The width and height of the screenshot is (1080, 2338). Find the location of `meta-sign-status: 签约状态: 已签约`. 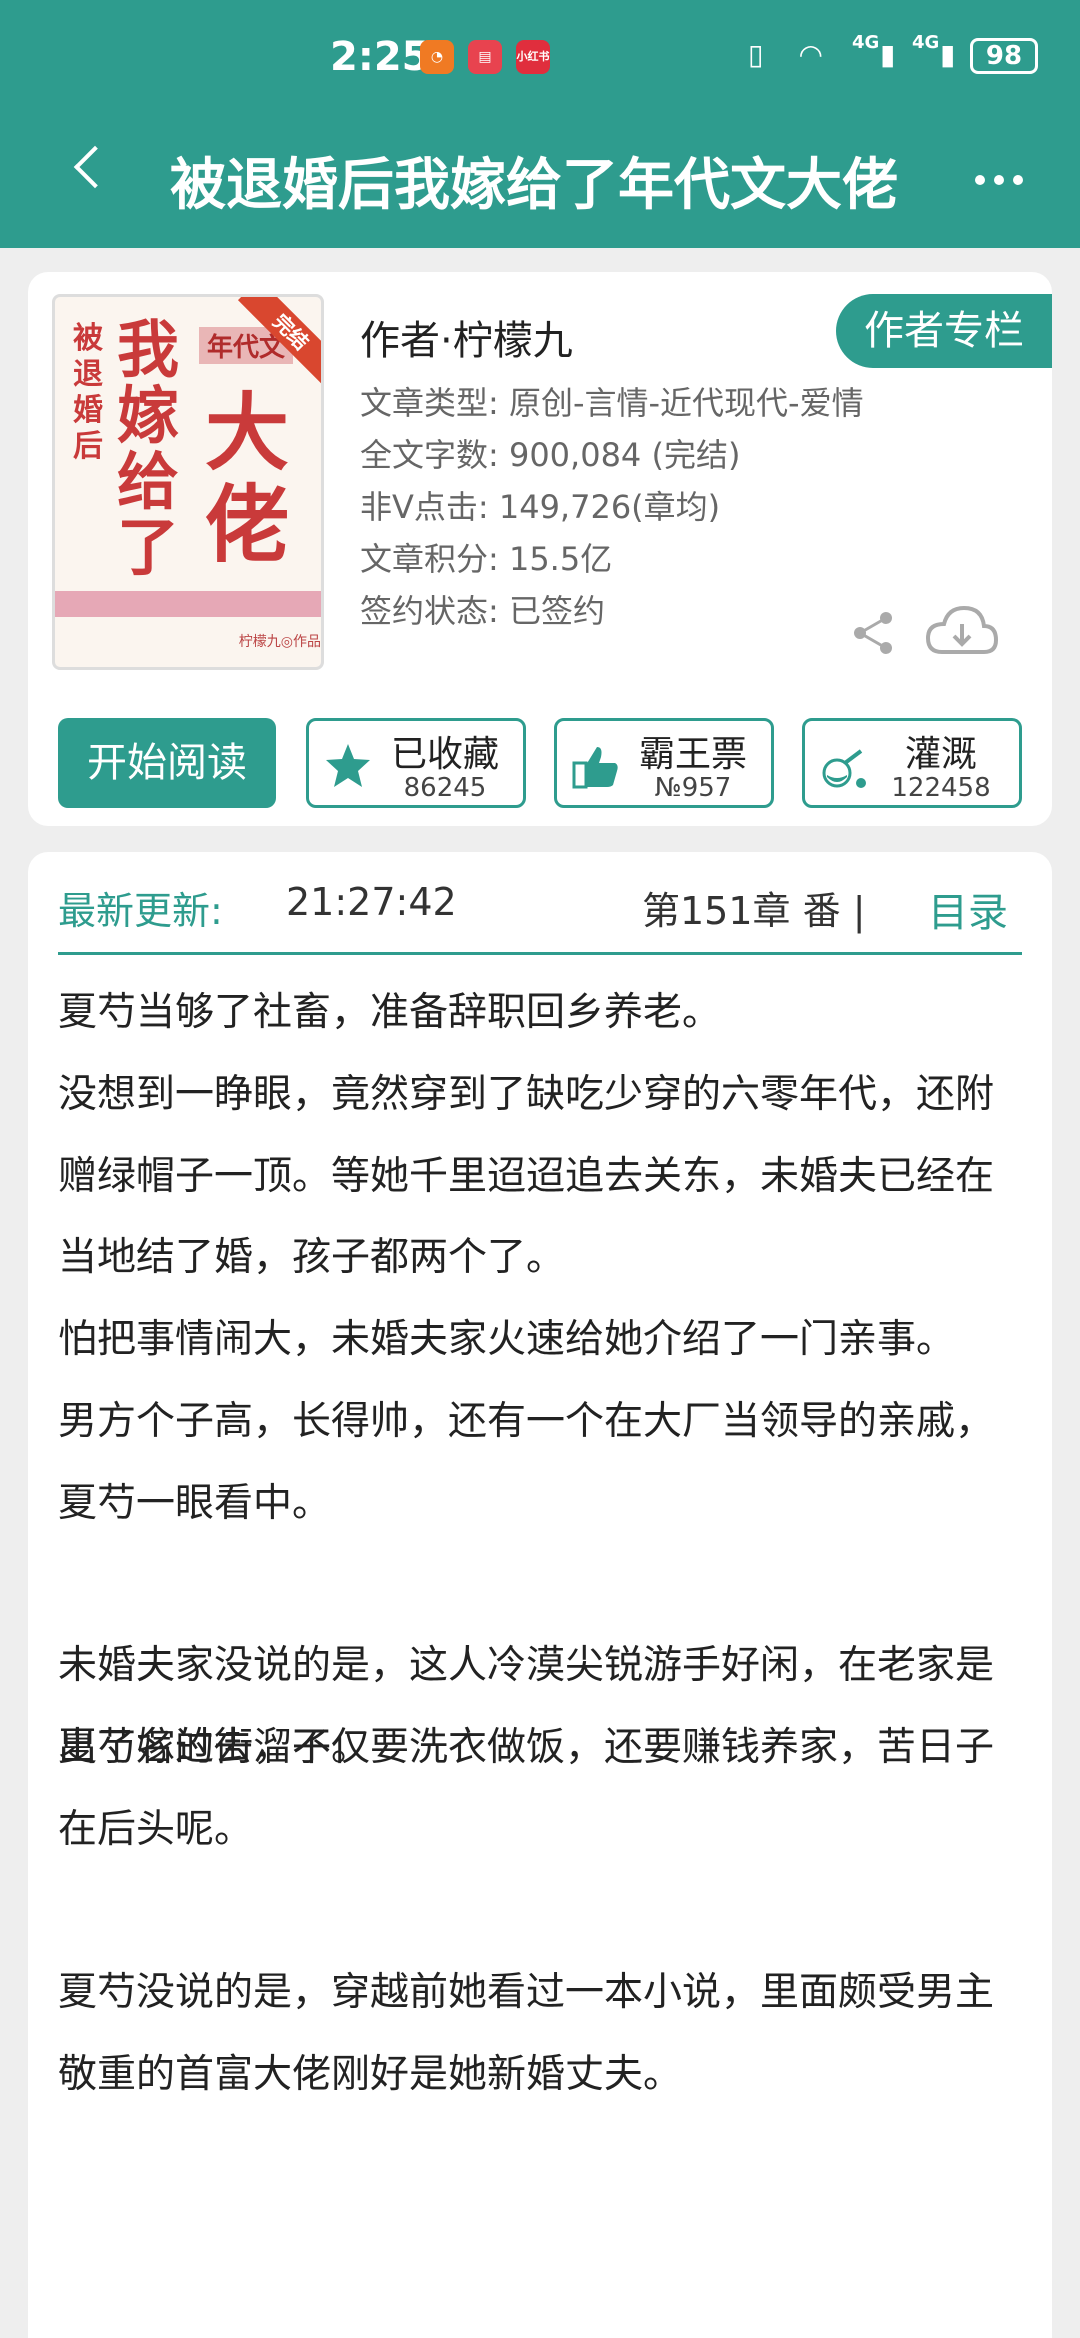

meta-sign-status: 签约状态: 已签约 is located at coordinates (482, 611).